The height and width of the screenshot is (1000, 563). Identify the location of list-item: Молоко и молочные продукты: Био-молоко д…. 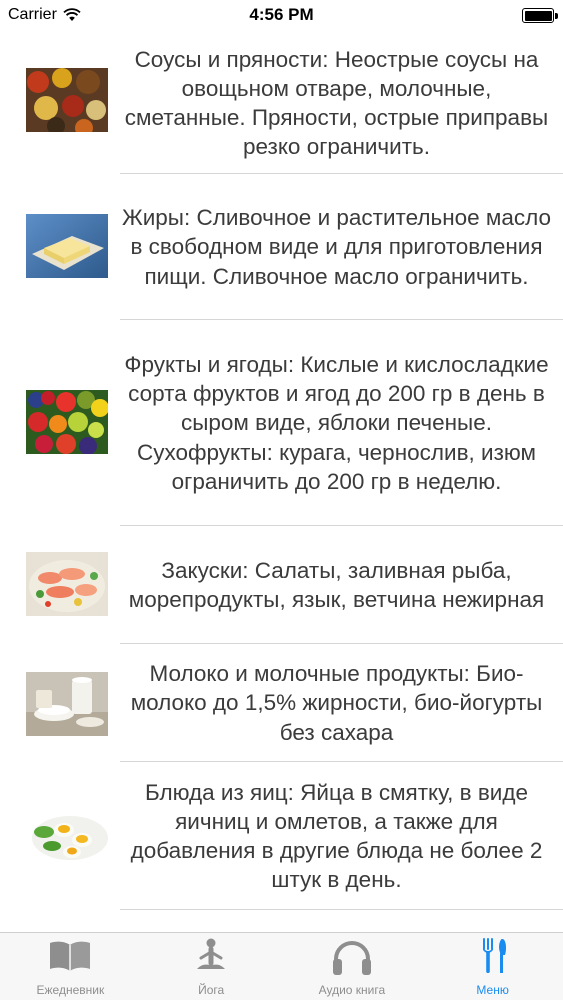
(281, 703).